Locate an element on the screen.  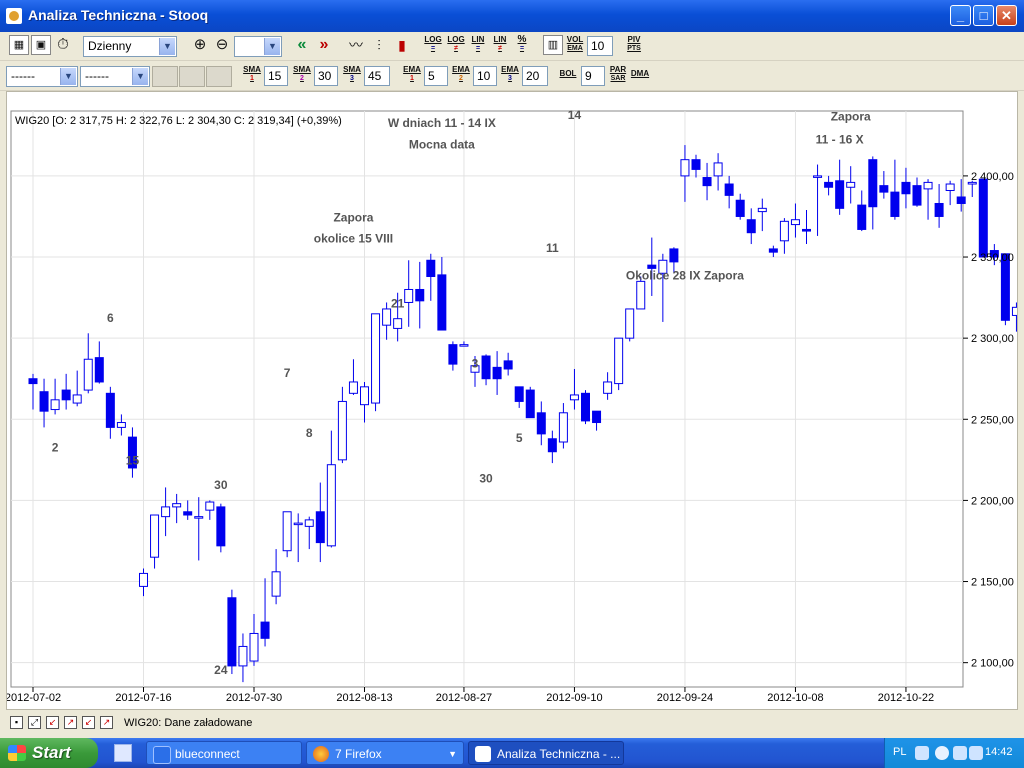
minimize-button: _ is located at coordinates (960, 15).